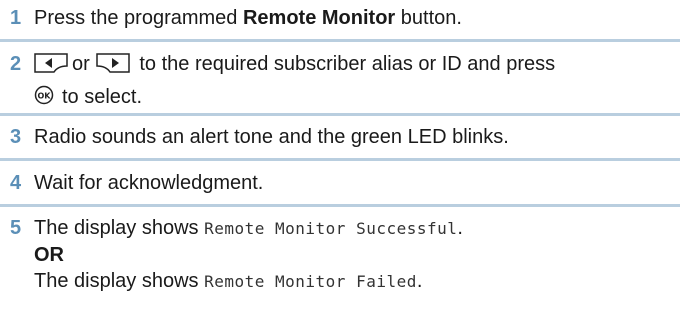 This screenshot has width=680, height=318. I want to click on step-number: 1, so click(16, 18).